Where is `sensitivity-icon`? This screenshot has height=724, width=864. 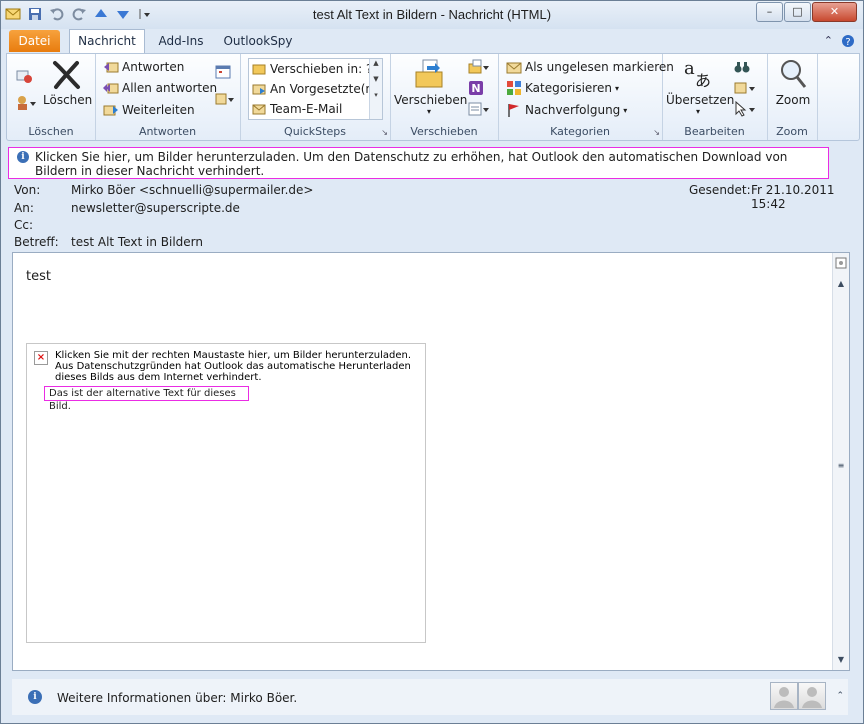 sensitivity-icon is located at coordinates (841, 264).